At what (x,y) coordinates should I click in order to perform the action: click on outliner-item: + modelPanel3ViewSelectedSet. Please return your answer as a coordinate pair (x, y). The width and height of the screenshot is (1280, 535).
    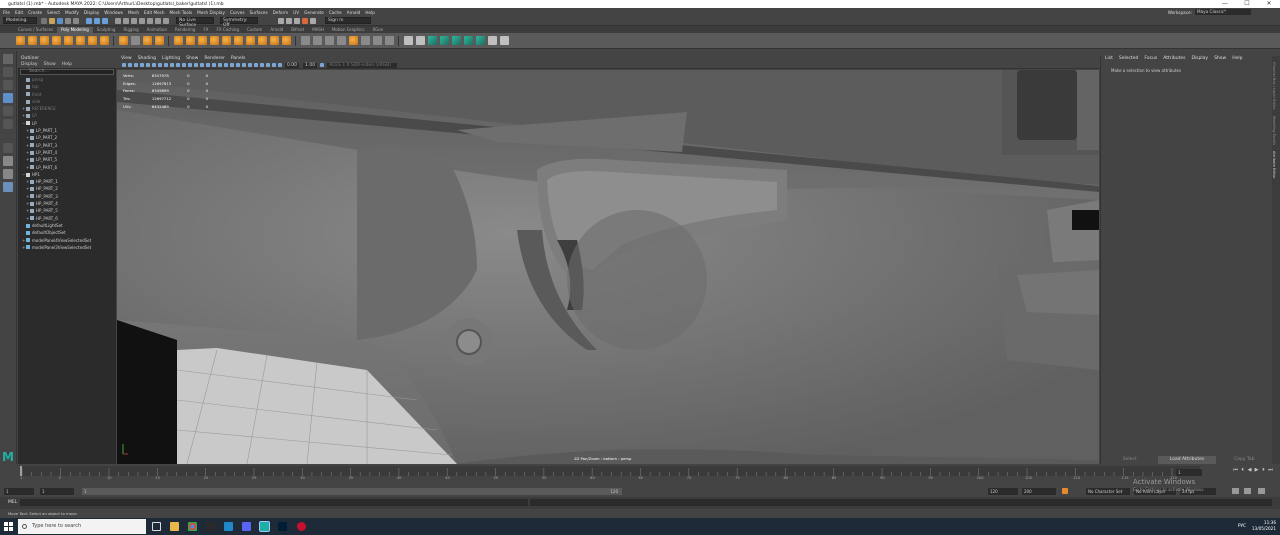
    Looking at the image, I should click on (67, 247).